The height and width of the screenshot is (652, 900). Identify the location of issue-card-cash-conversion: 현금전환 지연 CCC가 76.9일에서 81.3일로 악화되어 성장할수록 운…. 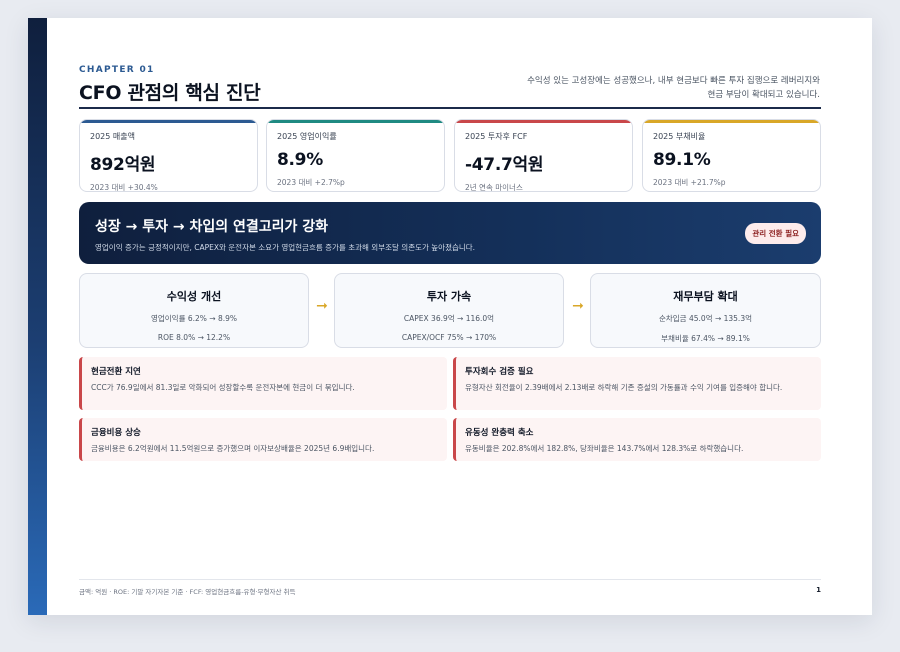
(263, 383).